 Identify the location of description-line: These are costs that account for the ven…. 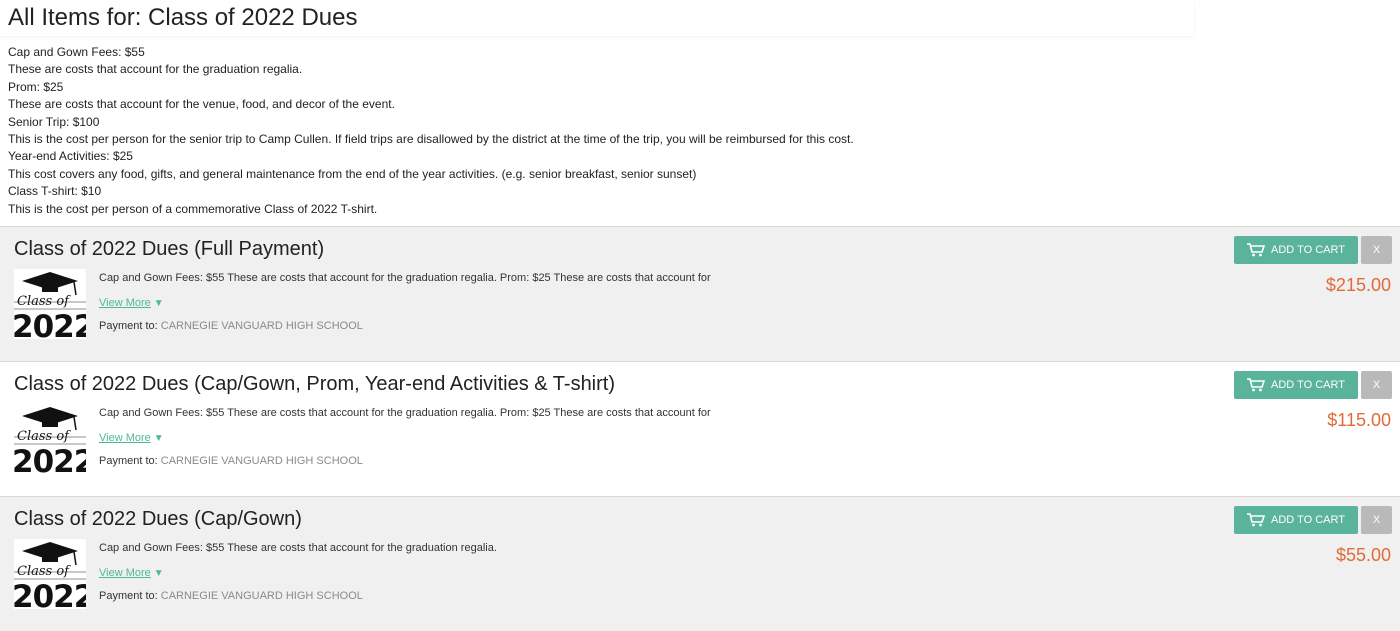
(201, 104).